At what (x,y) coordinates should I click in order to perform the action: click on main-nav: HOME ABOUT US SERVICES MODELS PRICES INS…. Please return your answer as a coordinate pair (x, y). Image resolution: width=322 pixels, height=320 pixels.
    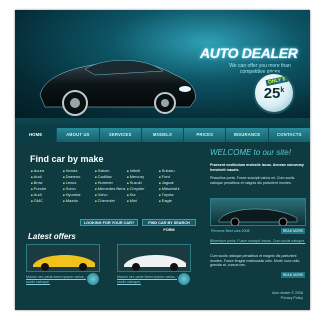
    Looking at the image, I should click on (162, 135).